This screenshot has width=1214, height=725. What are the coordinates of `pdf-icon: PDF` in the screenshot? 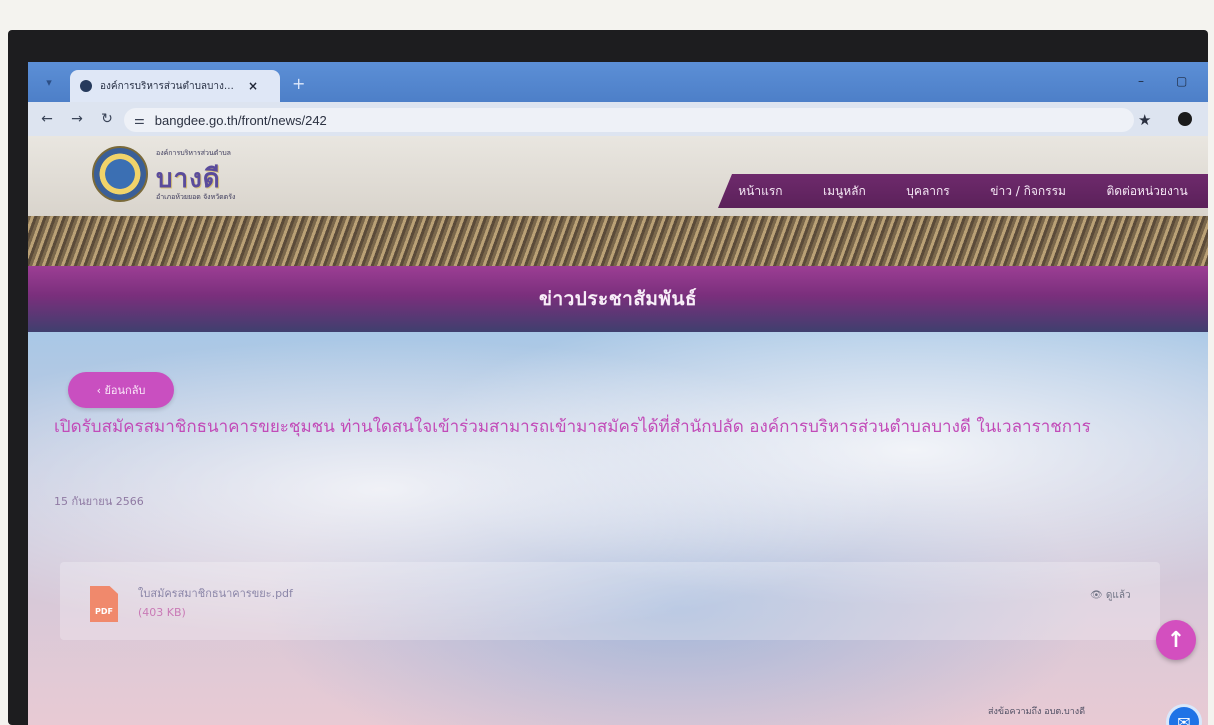 It's located at (104, 604).